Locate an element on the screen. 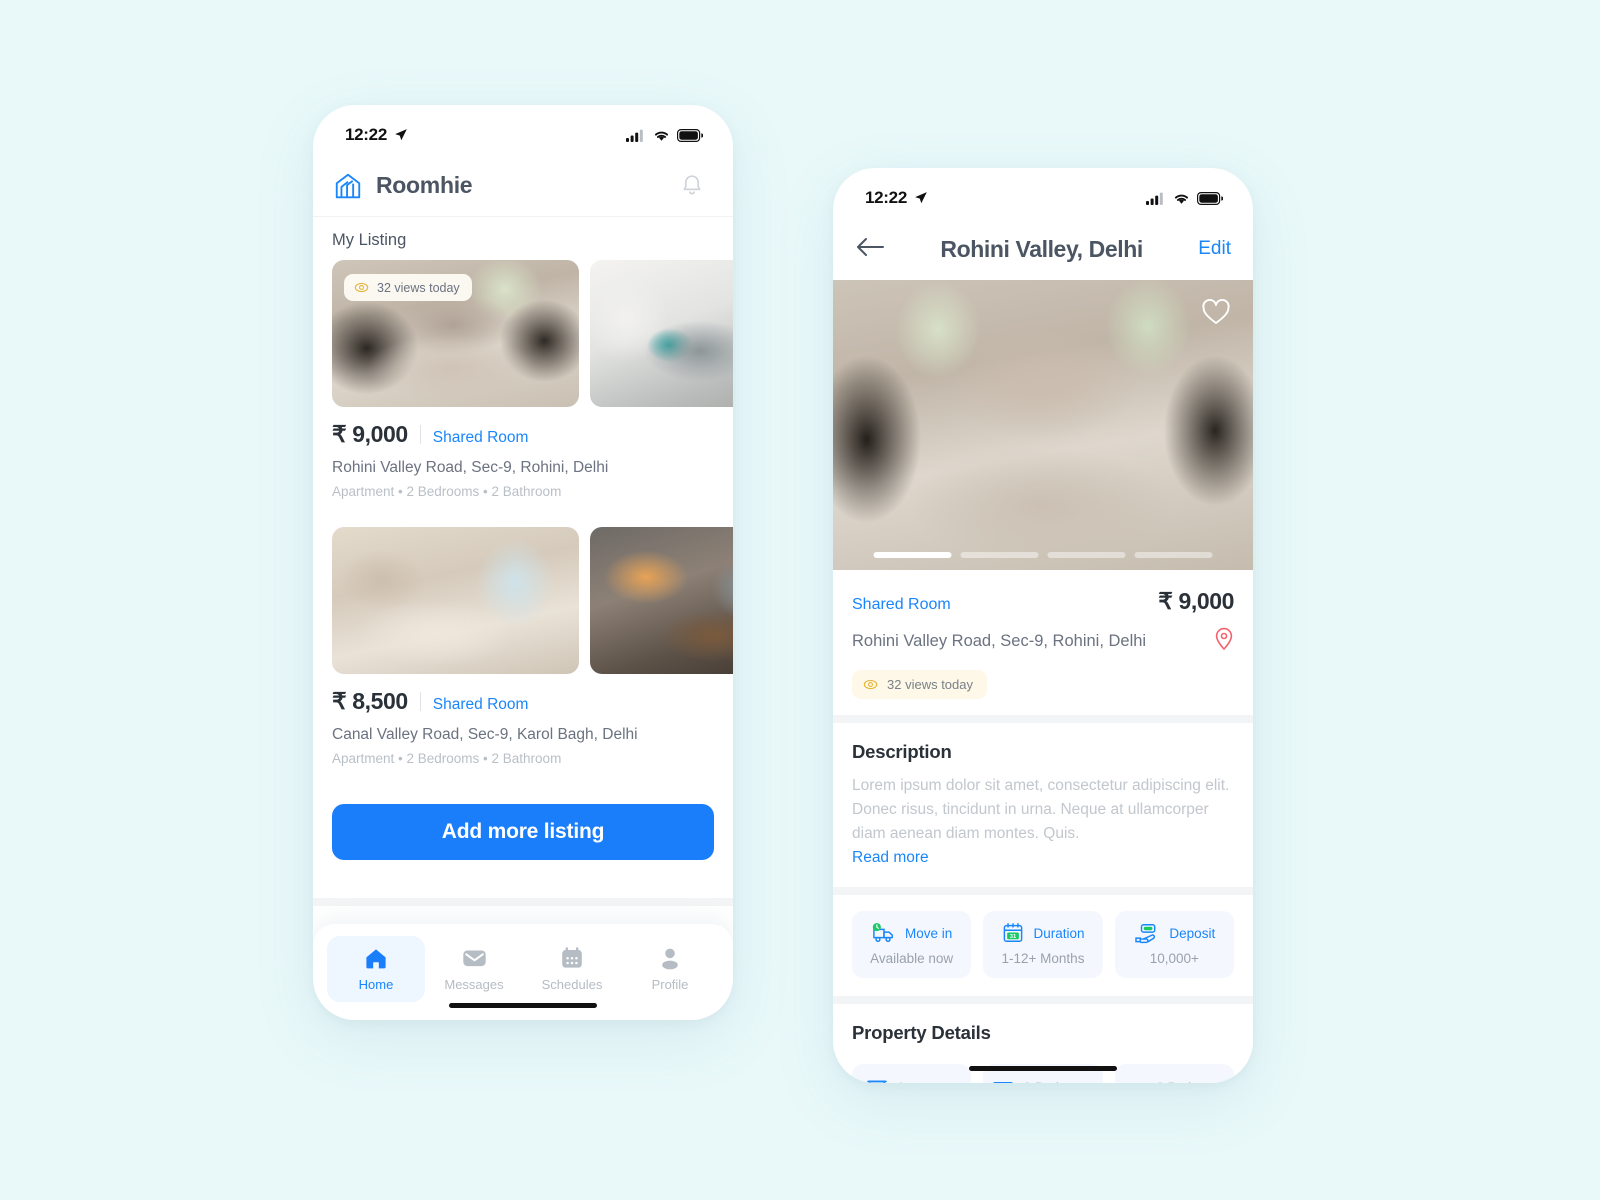  listing-1-images: 32 views today is located at coordinates (523, 333).